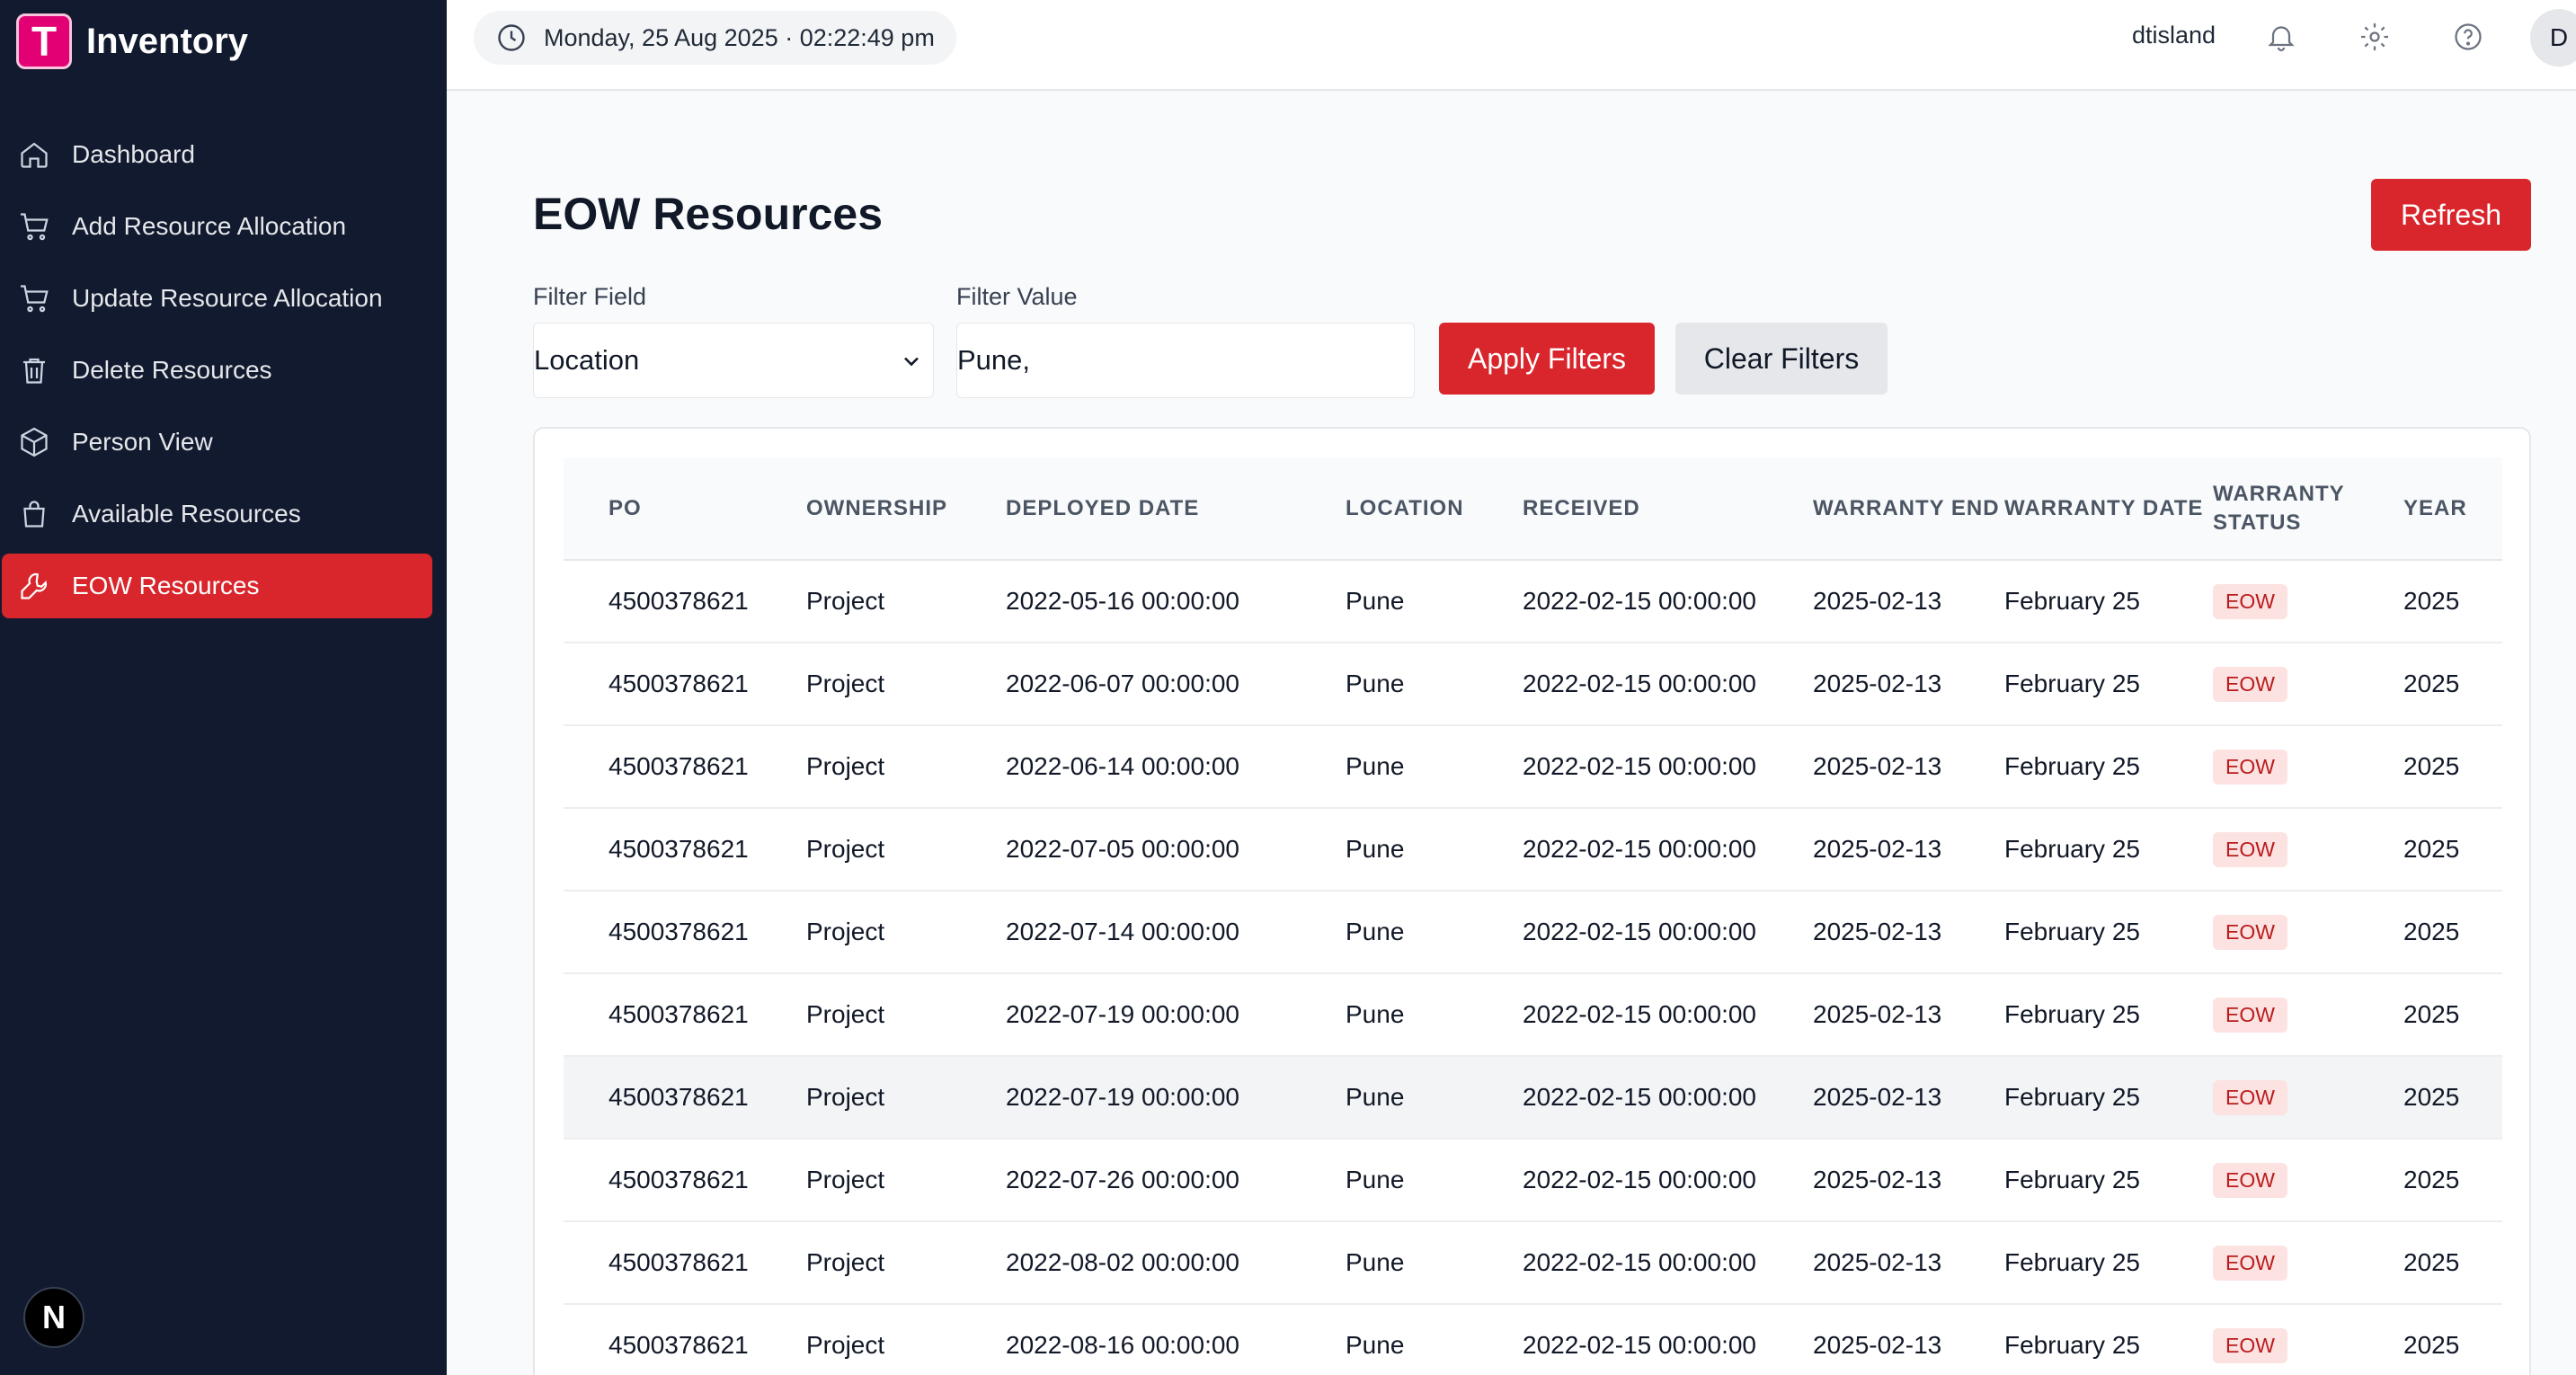 This screenshot has height=1375, width=2576. Describe the element at coordinates (217, 227) in the screenshot. I see `sidebar-item-add-resource-allocation: Add Resource Allocation` at that location.